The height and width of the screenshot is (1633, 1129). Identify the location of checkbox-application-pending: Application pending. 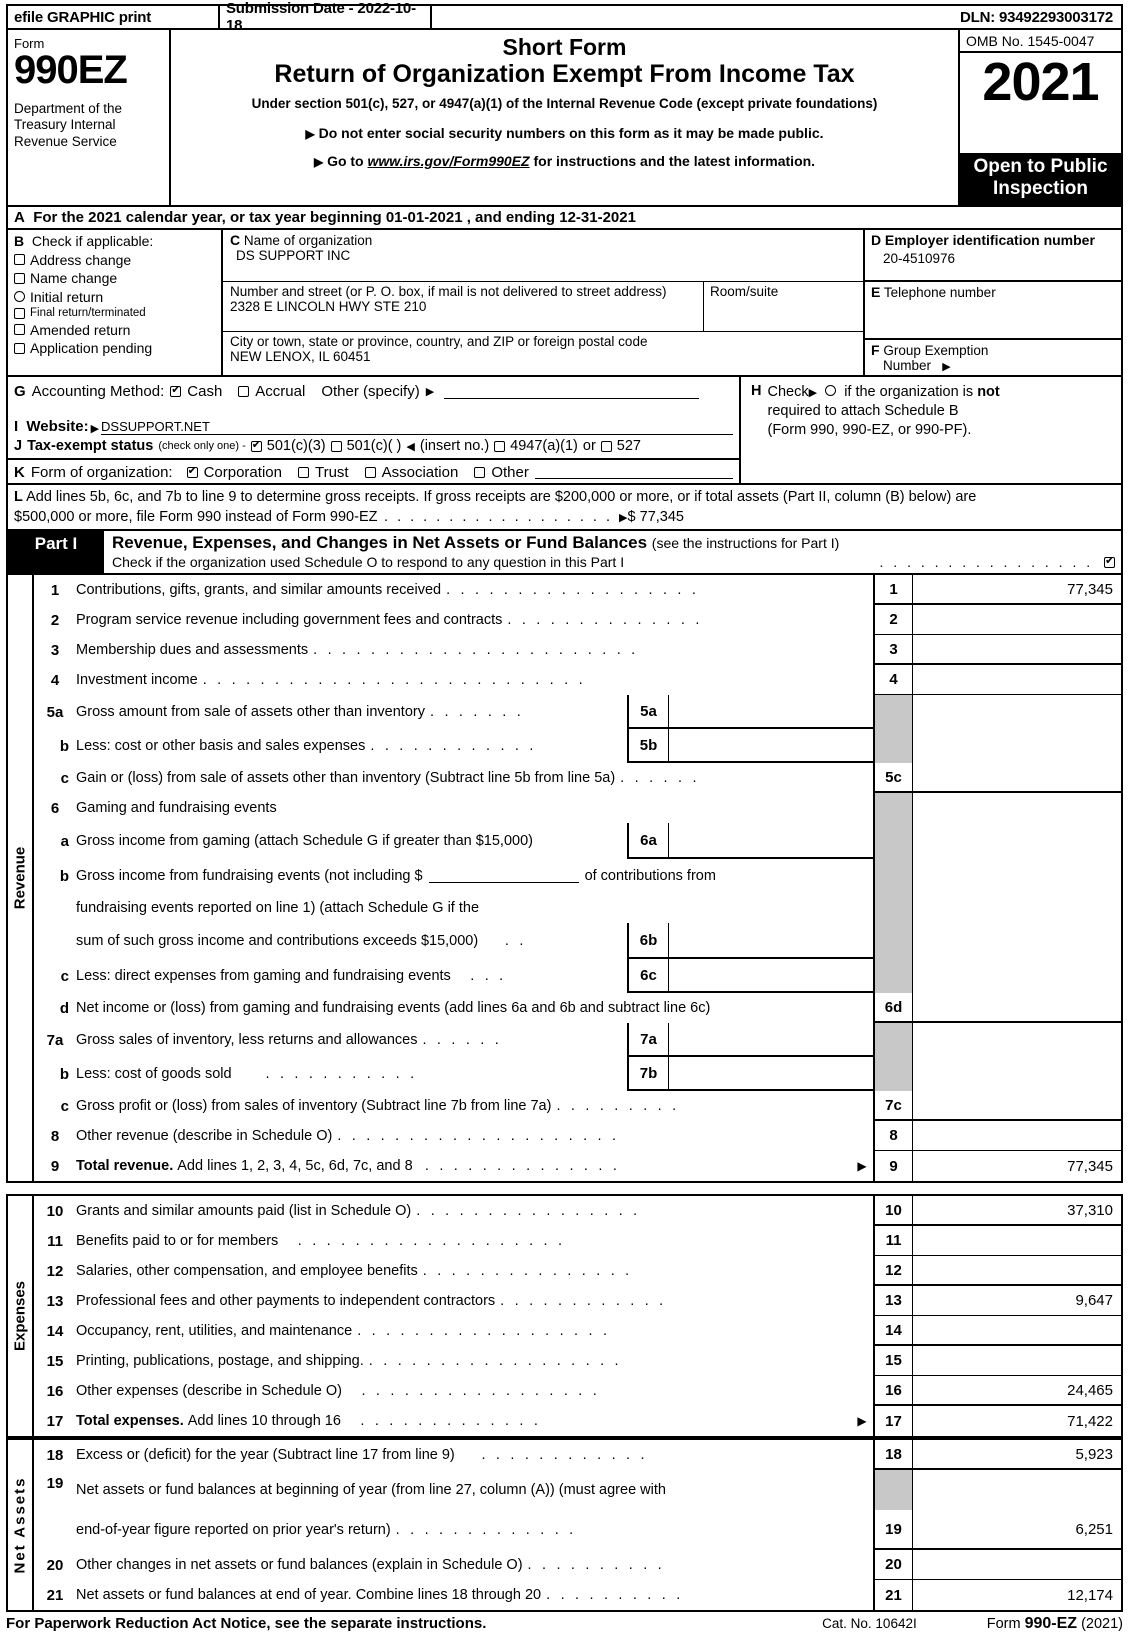
(117, 348).